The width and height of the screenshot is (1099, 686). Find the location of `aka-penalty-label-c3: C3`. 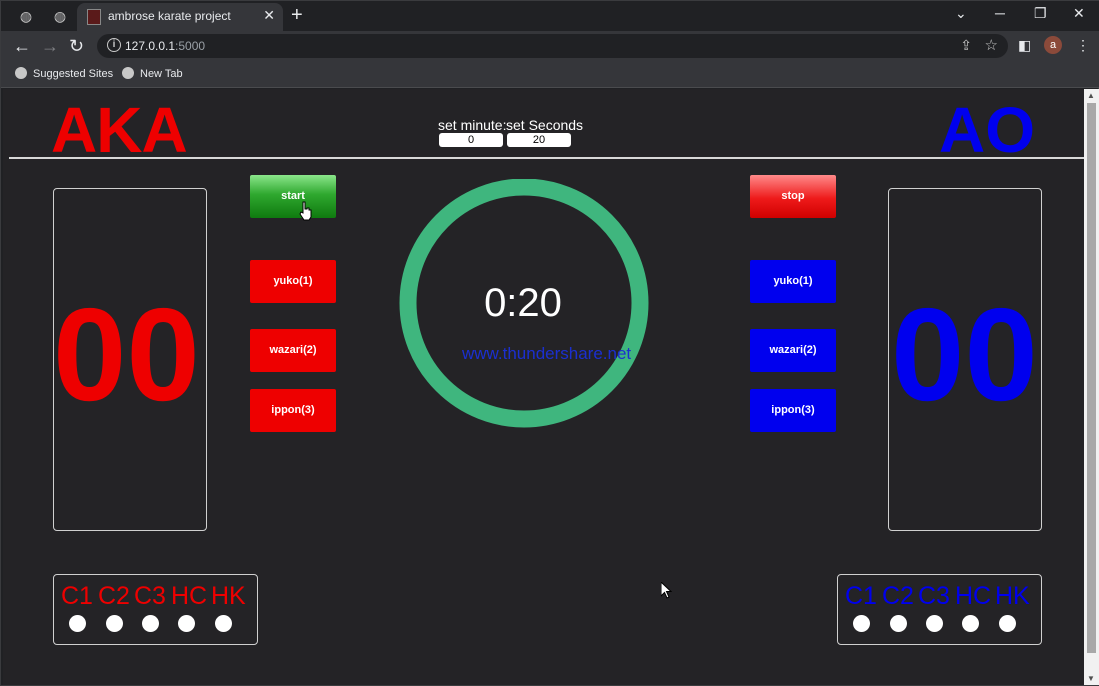

aka-penalty-label-c3: C3 is located at coordinates (150, 596).